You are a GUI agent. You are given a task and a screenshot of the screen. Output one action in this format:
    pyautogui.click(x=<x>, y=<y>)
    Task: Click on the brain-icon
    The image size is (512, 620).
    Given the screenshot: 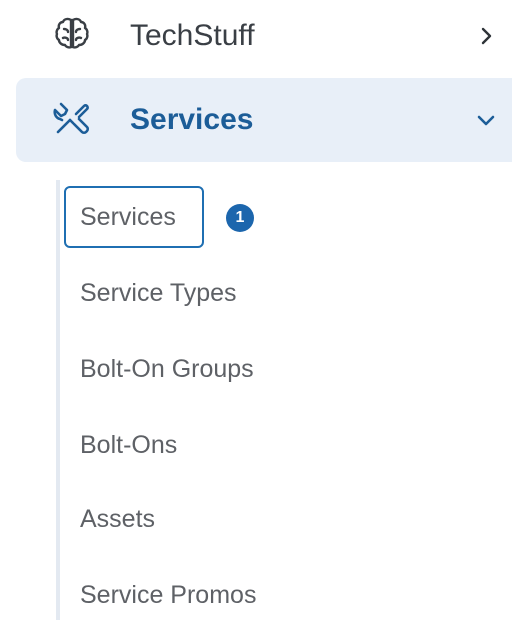 What is the action you would take?
    pyautogui.click(x=72, y=34)
    